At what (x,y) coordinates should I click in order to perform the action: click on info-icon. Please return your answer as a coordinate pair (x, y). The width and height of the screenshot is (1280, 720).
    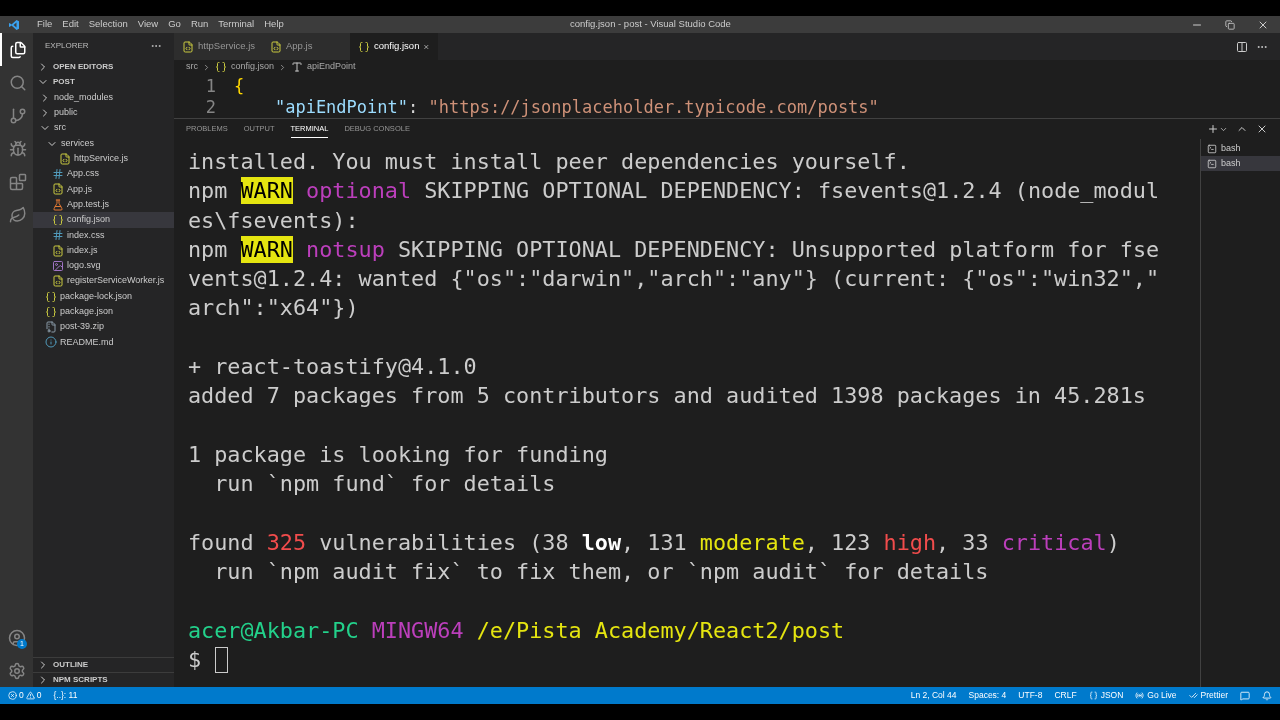
    Looking at the image, I should click on (51, 342).